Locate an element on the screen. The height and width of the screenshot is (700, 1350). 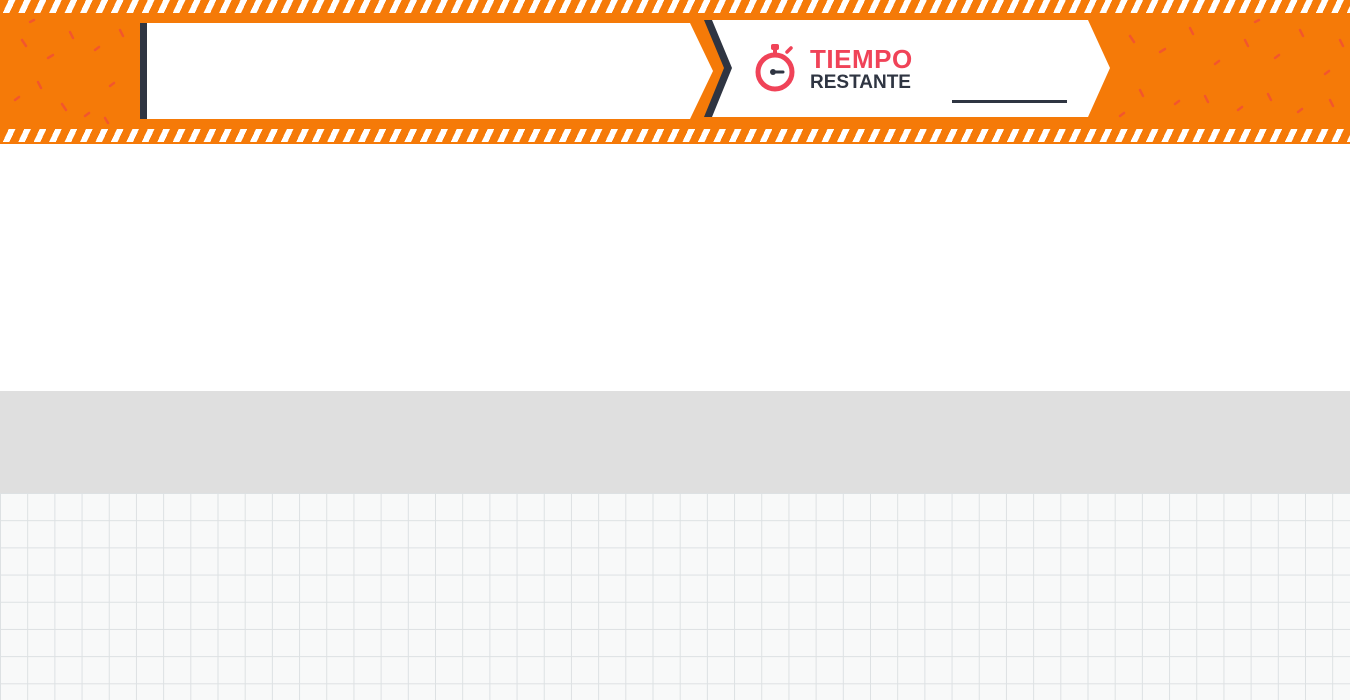
timer-value is located at coordinates (1009, 86).